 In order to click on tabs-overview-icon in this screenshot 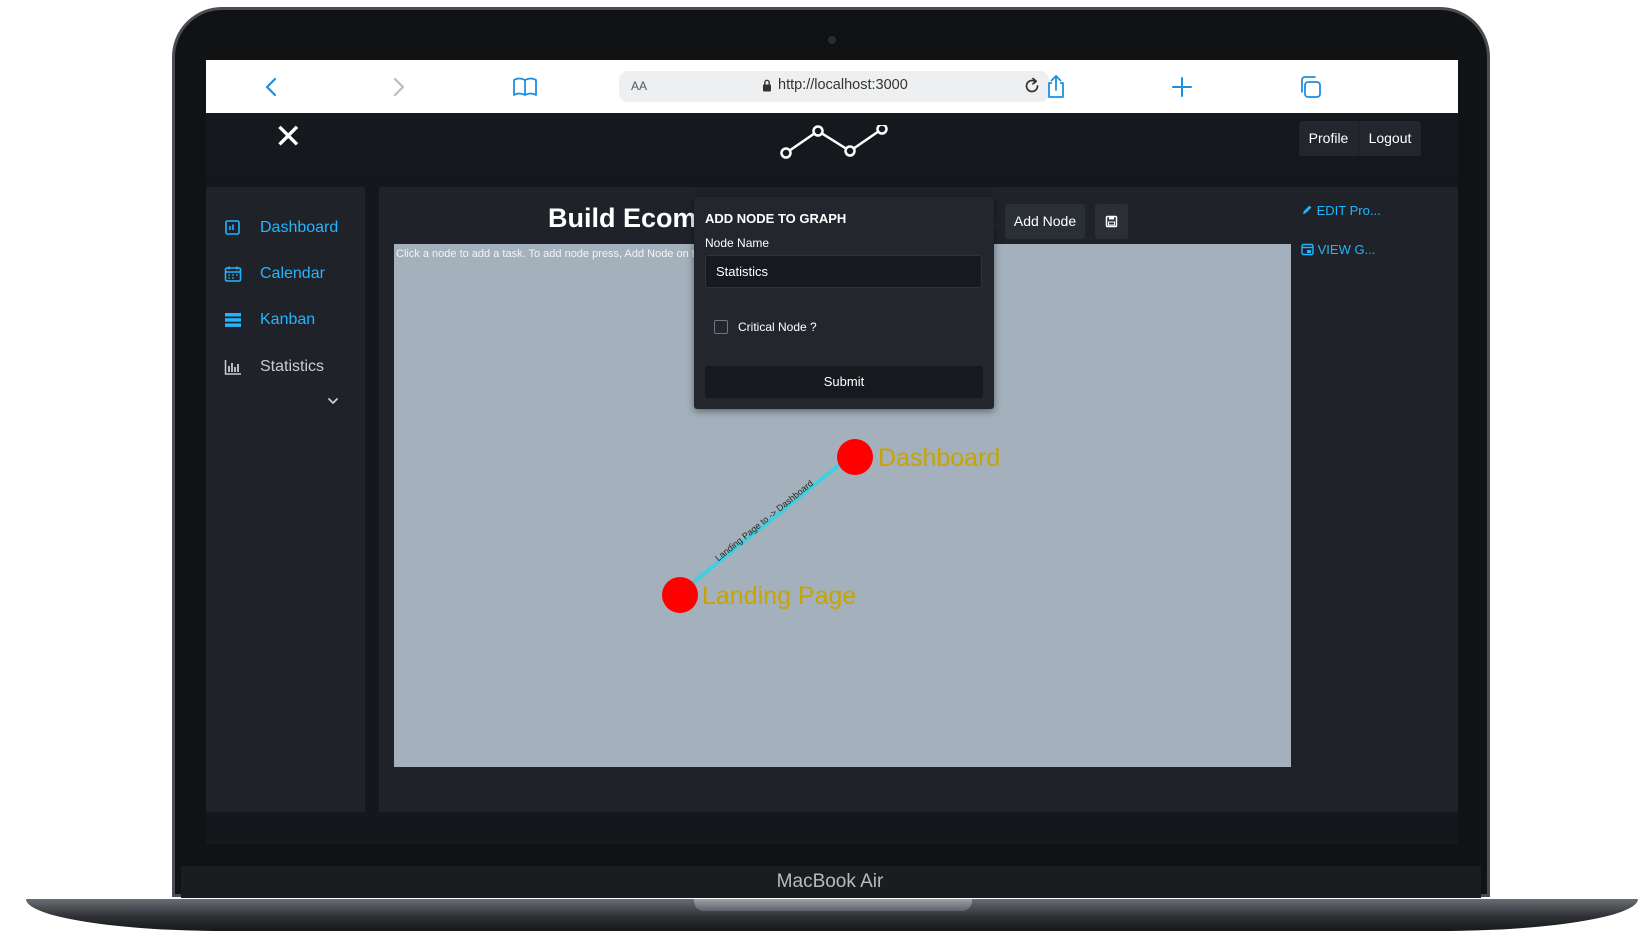, I will do `click(1310, 87)`.